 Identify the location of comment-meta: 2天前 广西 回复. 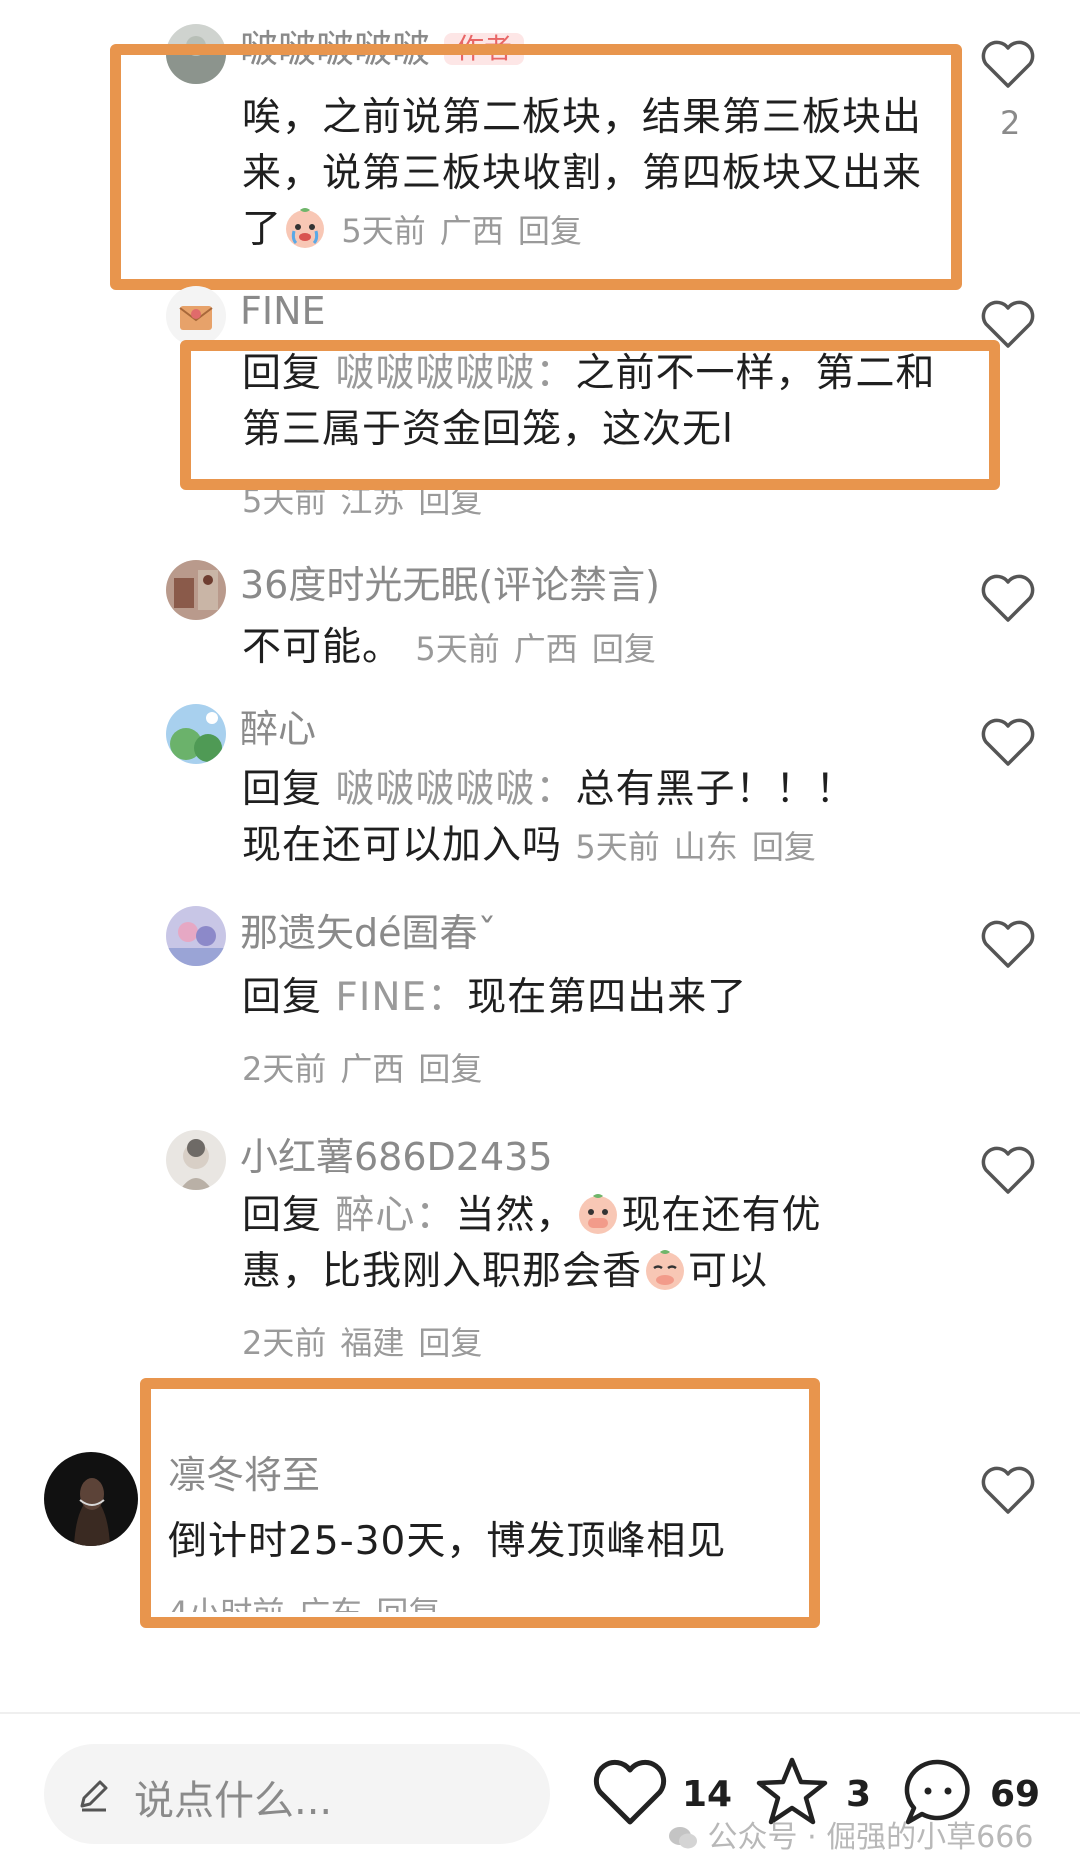
(362, 1067).